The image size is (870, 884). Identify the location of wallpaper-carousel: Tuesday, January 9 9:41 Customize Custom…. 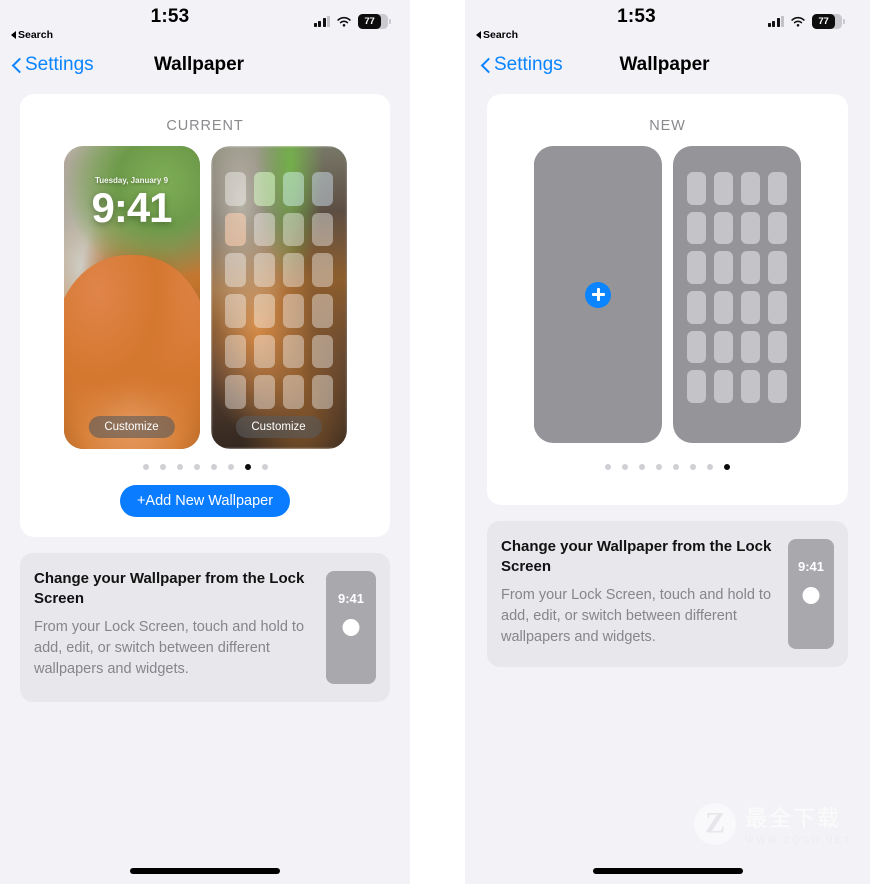
(205, 301).